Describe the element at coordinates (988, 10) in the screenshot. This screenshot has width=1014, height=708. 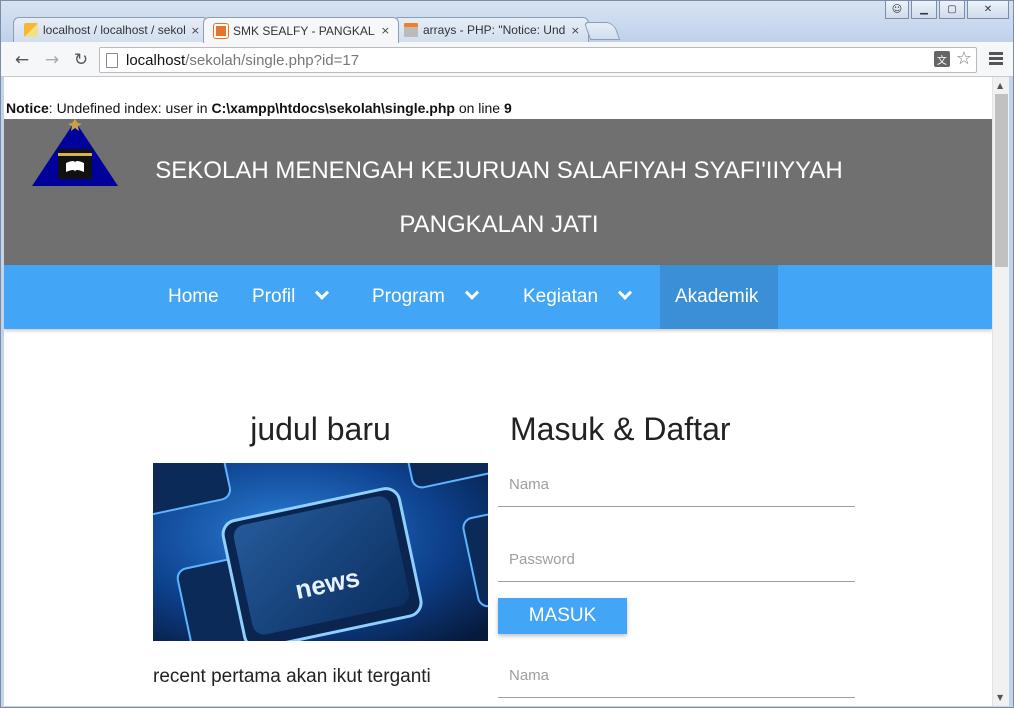
I see `close-window-button: ✕` at that location.